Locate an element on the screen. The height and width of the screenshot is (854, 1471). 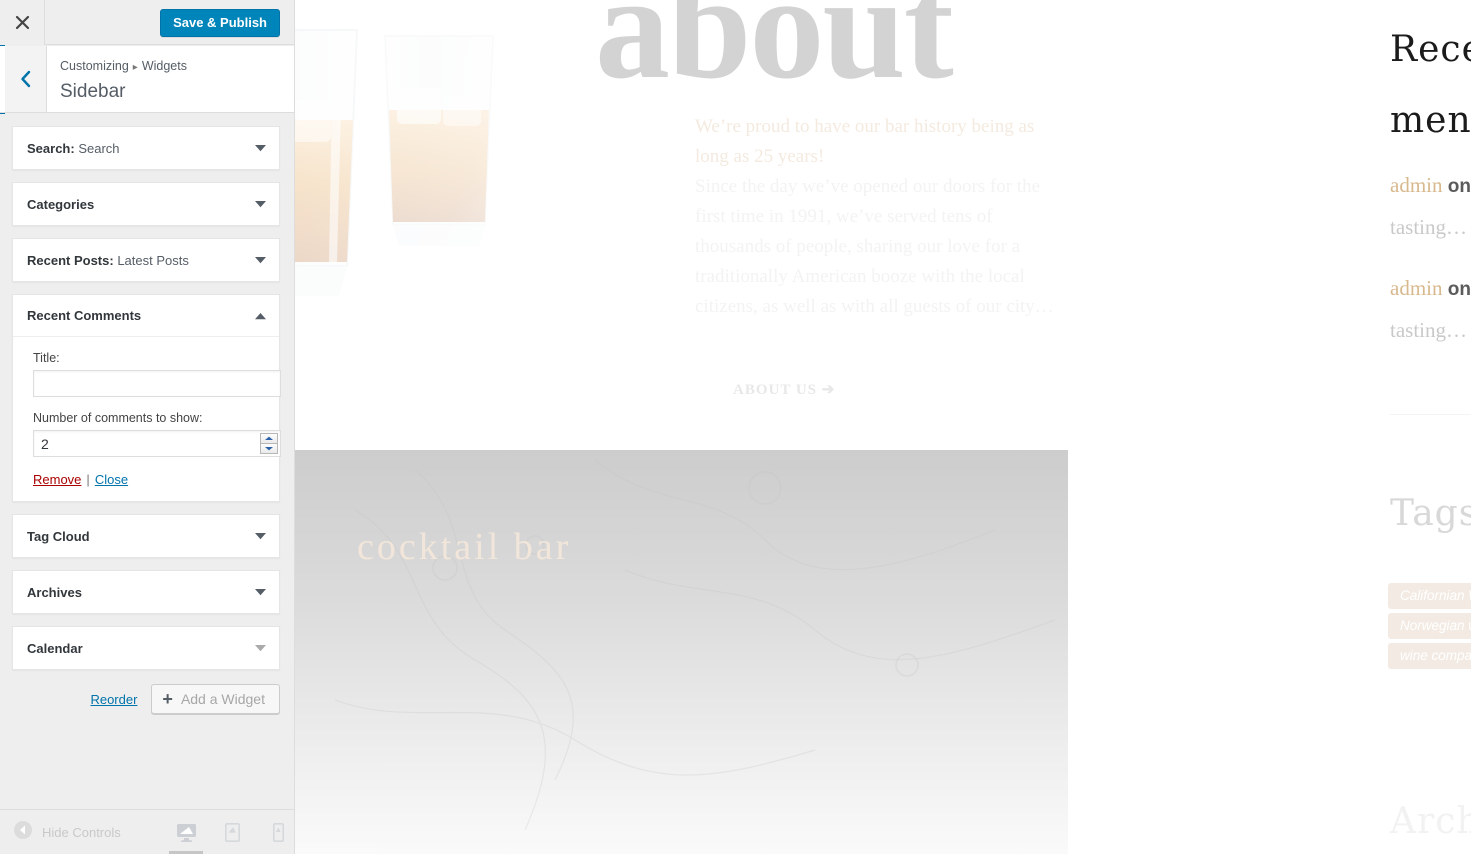
comments-count-input is located at coordinates (157, 443).